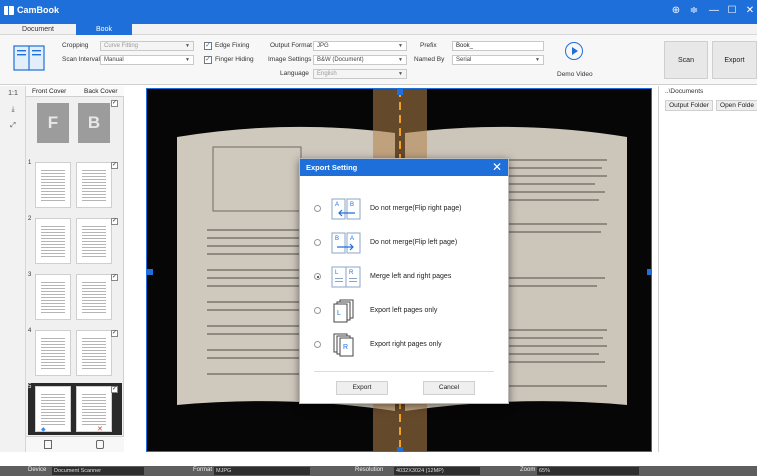  Describe the element at coordinates (337, 205) in the screenshot. I see `svg-text: A` at that location.